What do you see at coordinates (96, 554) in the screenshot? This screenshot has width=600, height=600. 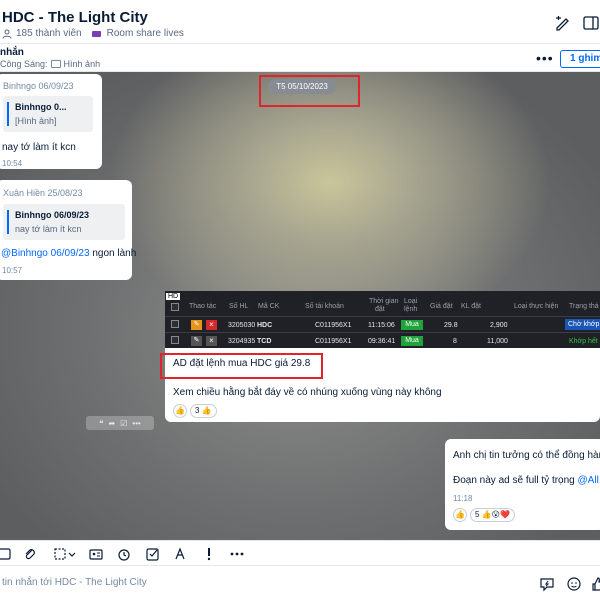 I see `business-card-icon` at bounding box center [96, 554].